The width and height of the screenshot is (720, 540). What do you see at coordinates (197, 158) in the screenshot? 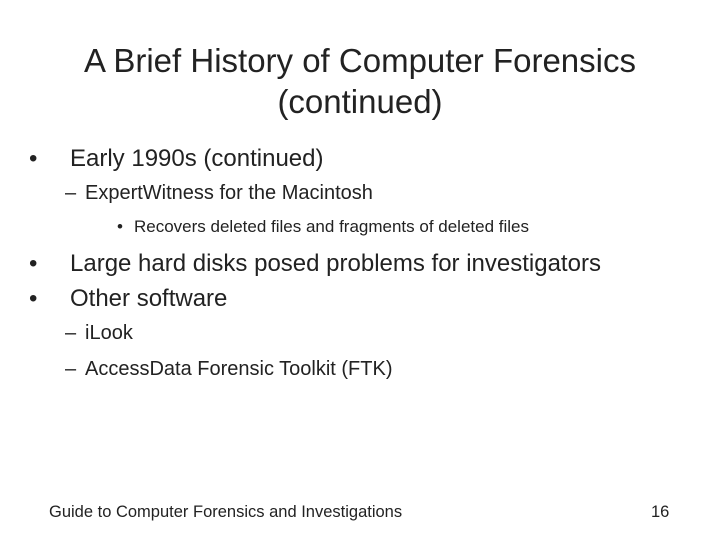
I see `bullet-text: Early 1990s (continued)` at bounding box center [197, 158].